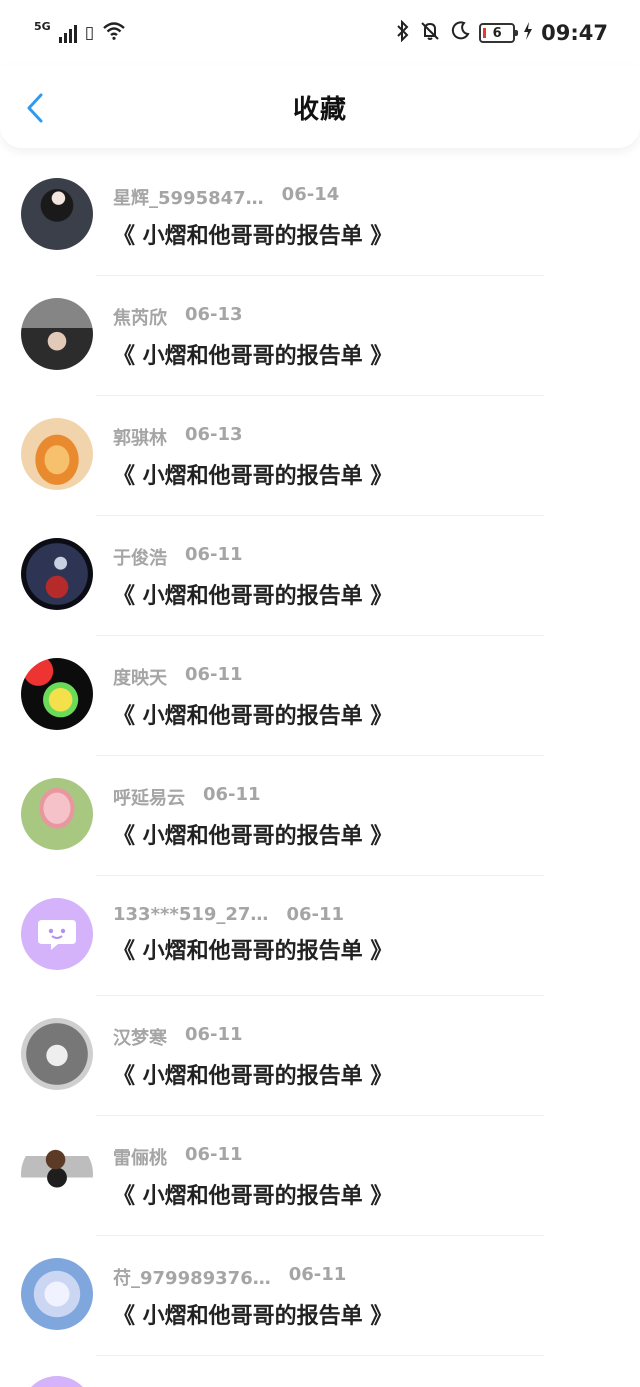 Image resolution: width=640 pixels, height=1387 pixels. Describe the element at coordinates (140, 557) in the screenshot. I see `username: 于俊浩` at that location.